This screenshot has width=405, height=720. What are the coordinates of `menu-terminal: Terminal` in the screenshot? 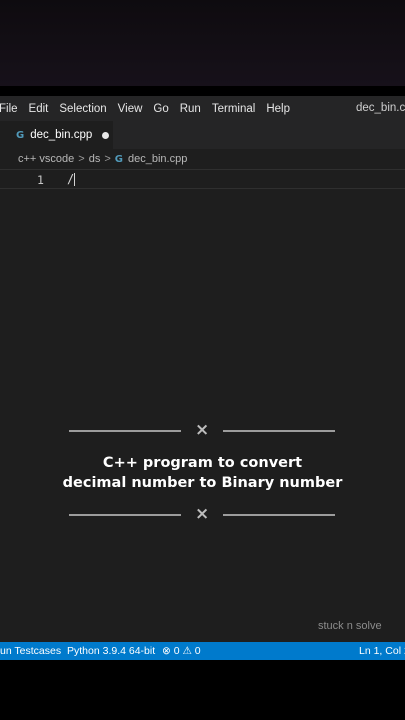 It's located at (233, 109).